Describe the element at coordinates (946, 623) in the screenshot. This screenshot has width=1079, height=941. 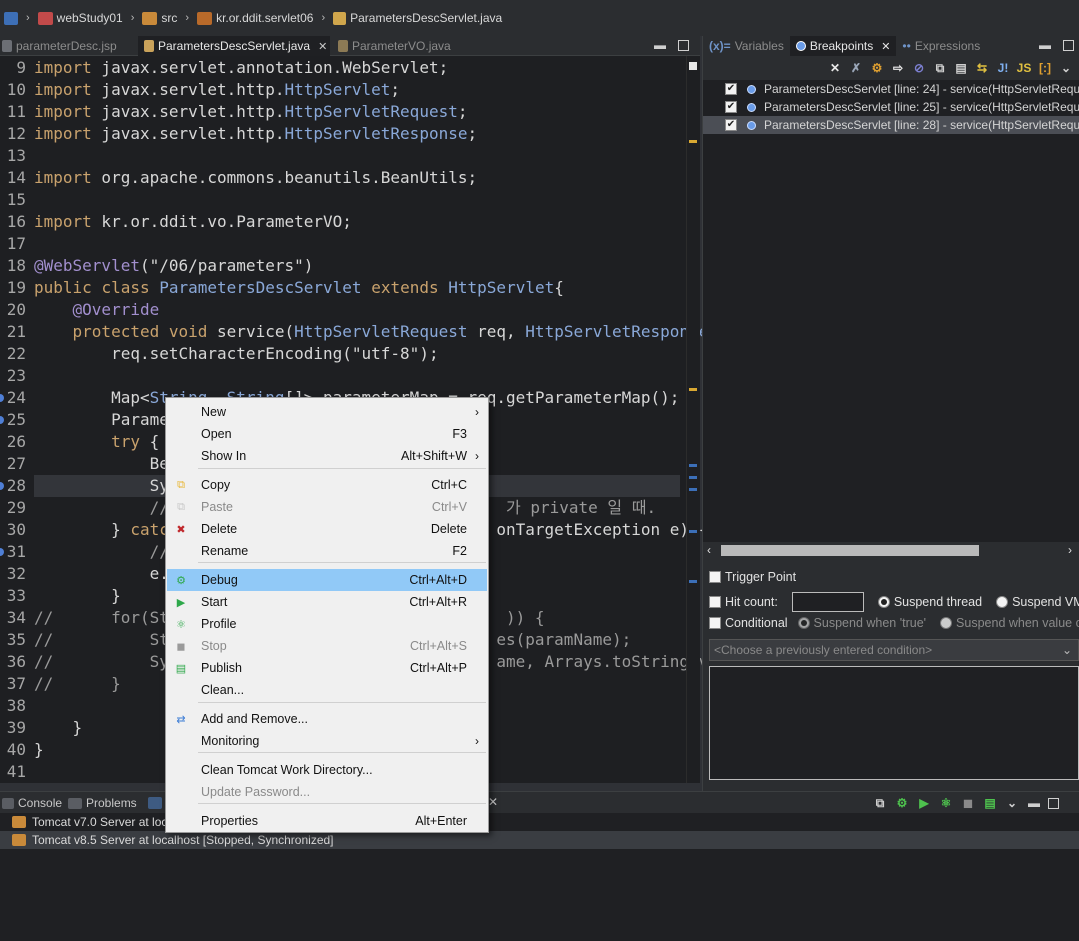
I see `suspend-when-changes-radio` at that location.